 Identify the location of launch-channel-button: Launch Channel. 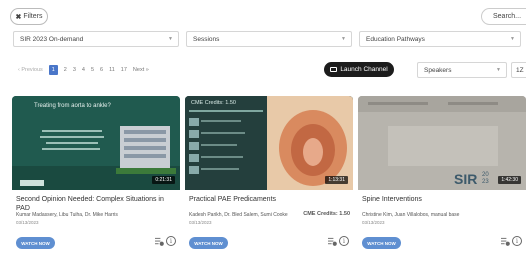
(359, 69).